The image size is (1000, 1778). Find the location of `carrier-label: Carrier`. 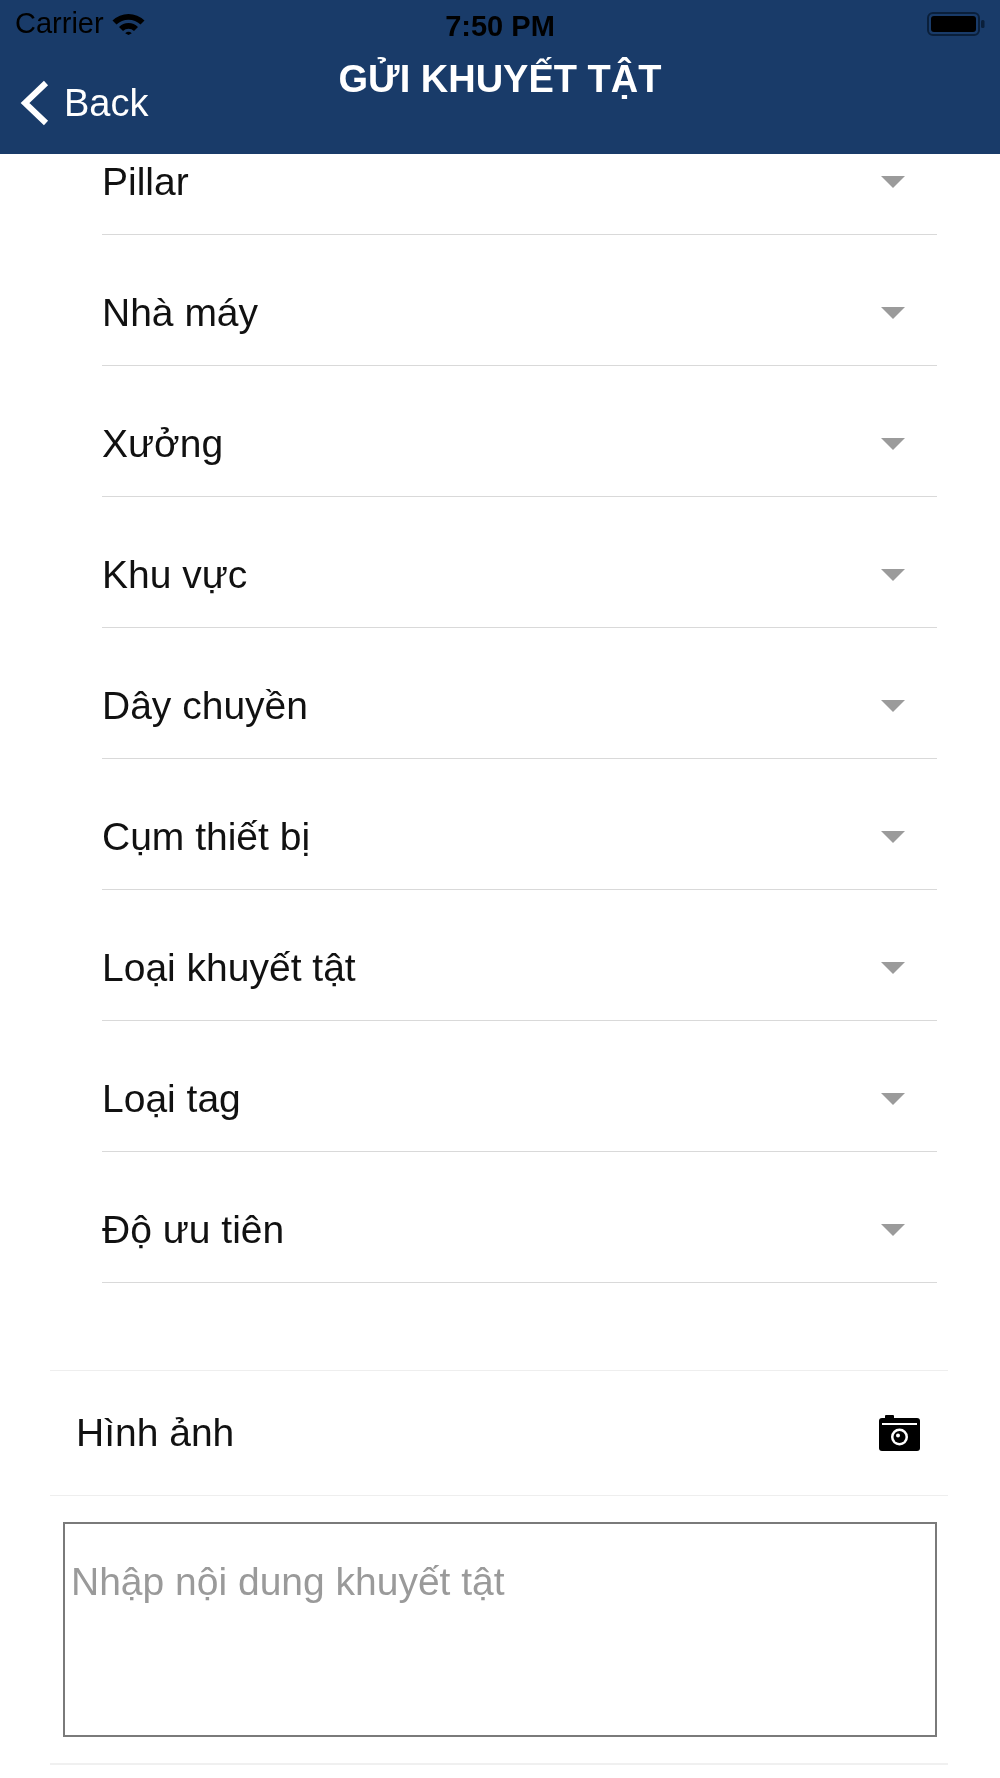

carrier-label: Carrier is located at coordinates (59, 24).